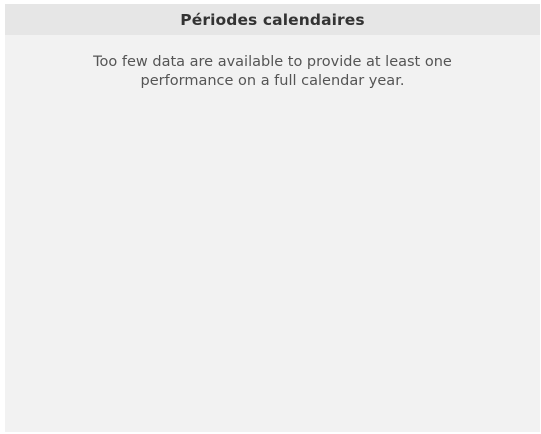 The image size is (541, 434). I want to click on panel-header: Périodes calendaires, so click(272, 19).